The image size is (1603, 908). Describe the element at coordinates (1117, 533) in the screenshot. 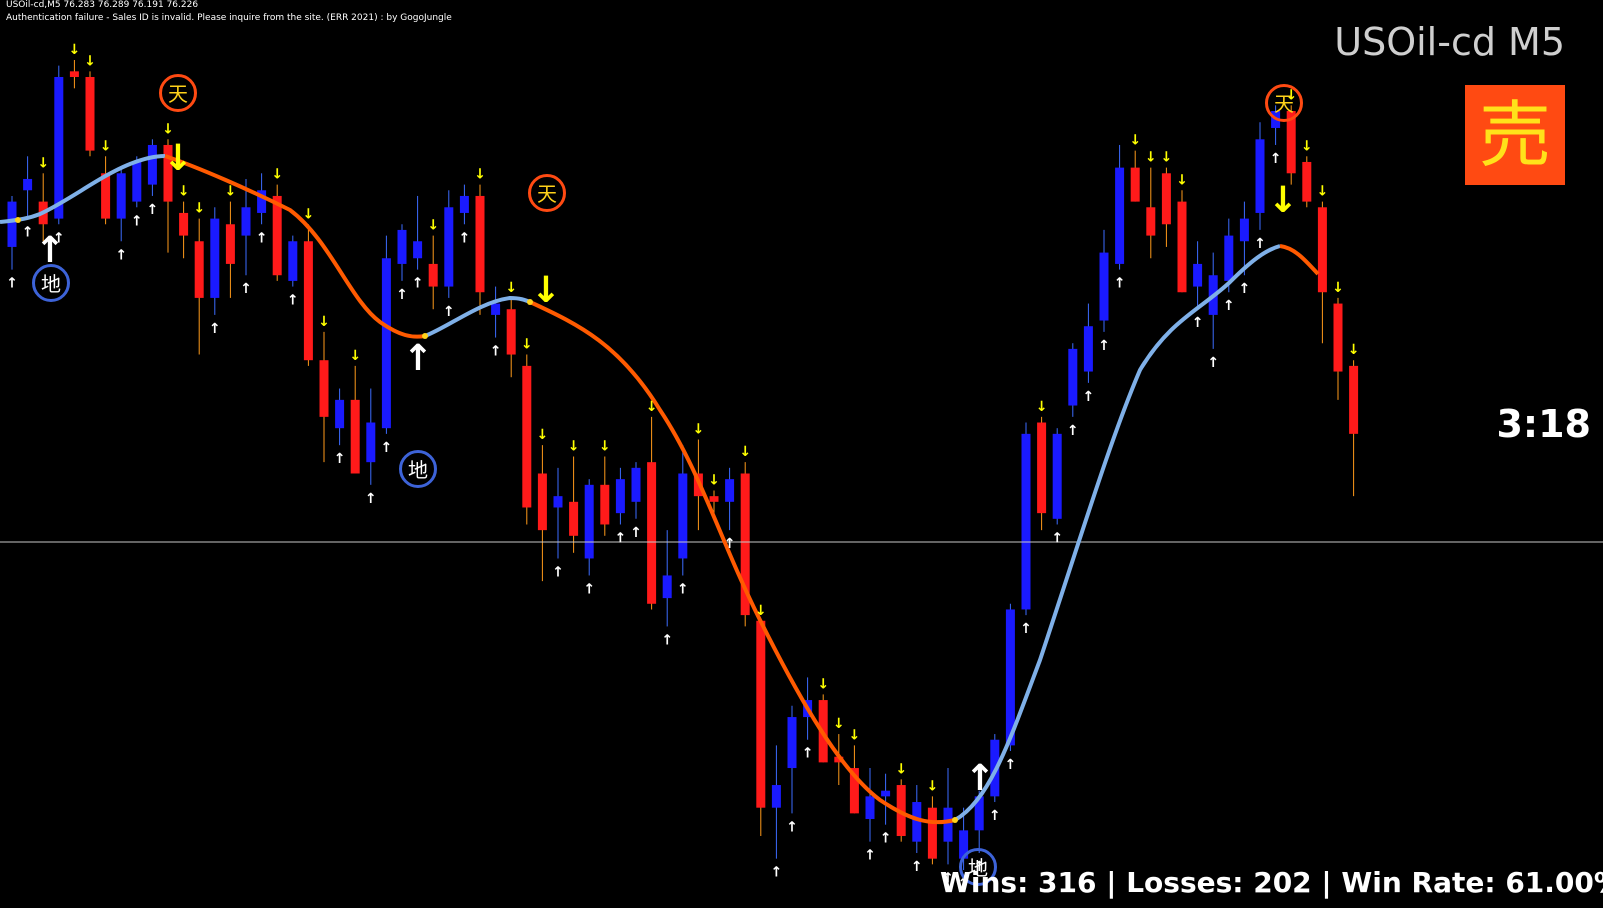

I see `ma-segment-up` at that location.